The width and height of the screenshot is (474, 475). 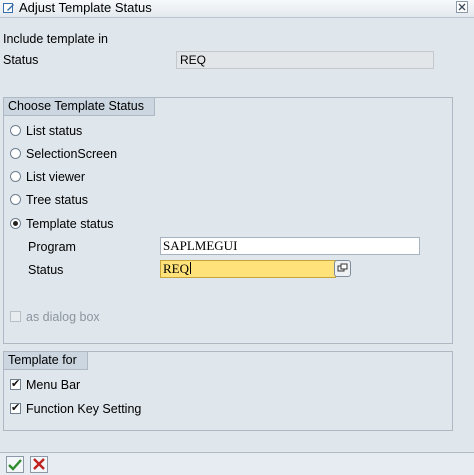 What do you see at coordinates (70, 224) in the screenshot?
I see `radio-label: Template status` at bounding box center [70, 224].